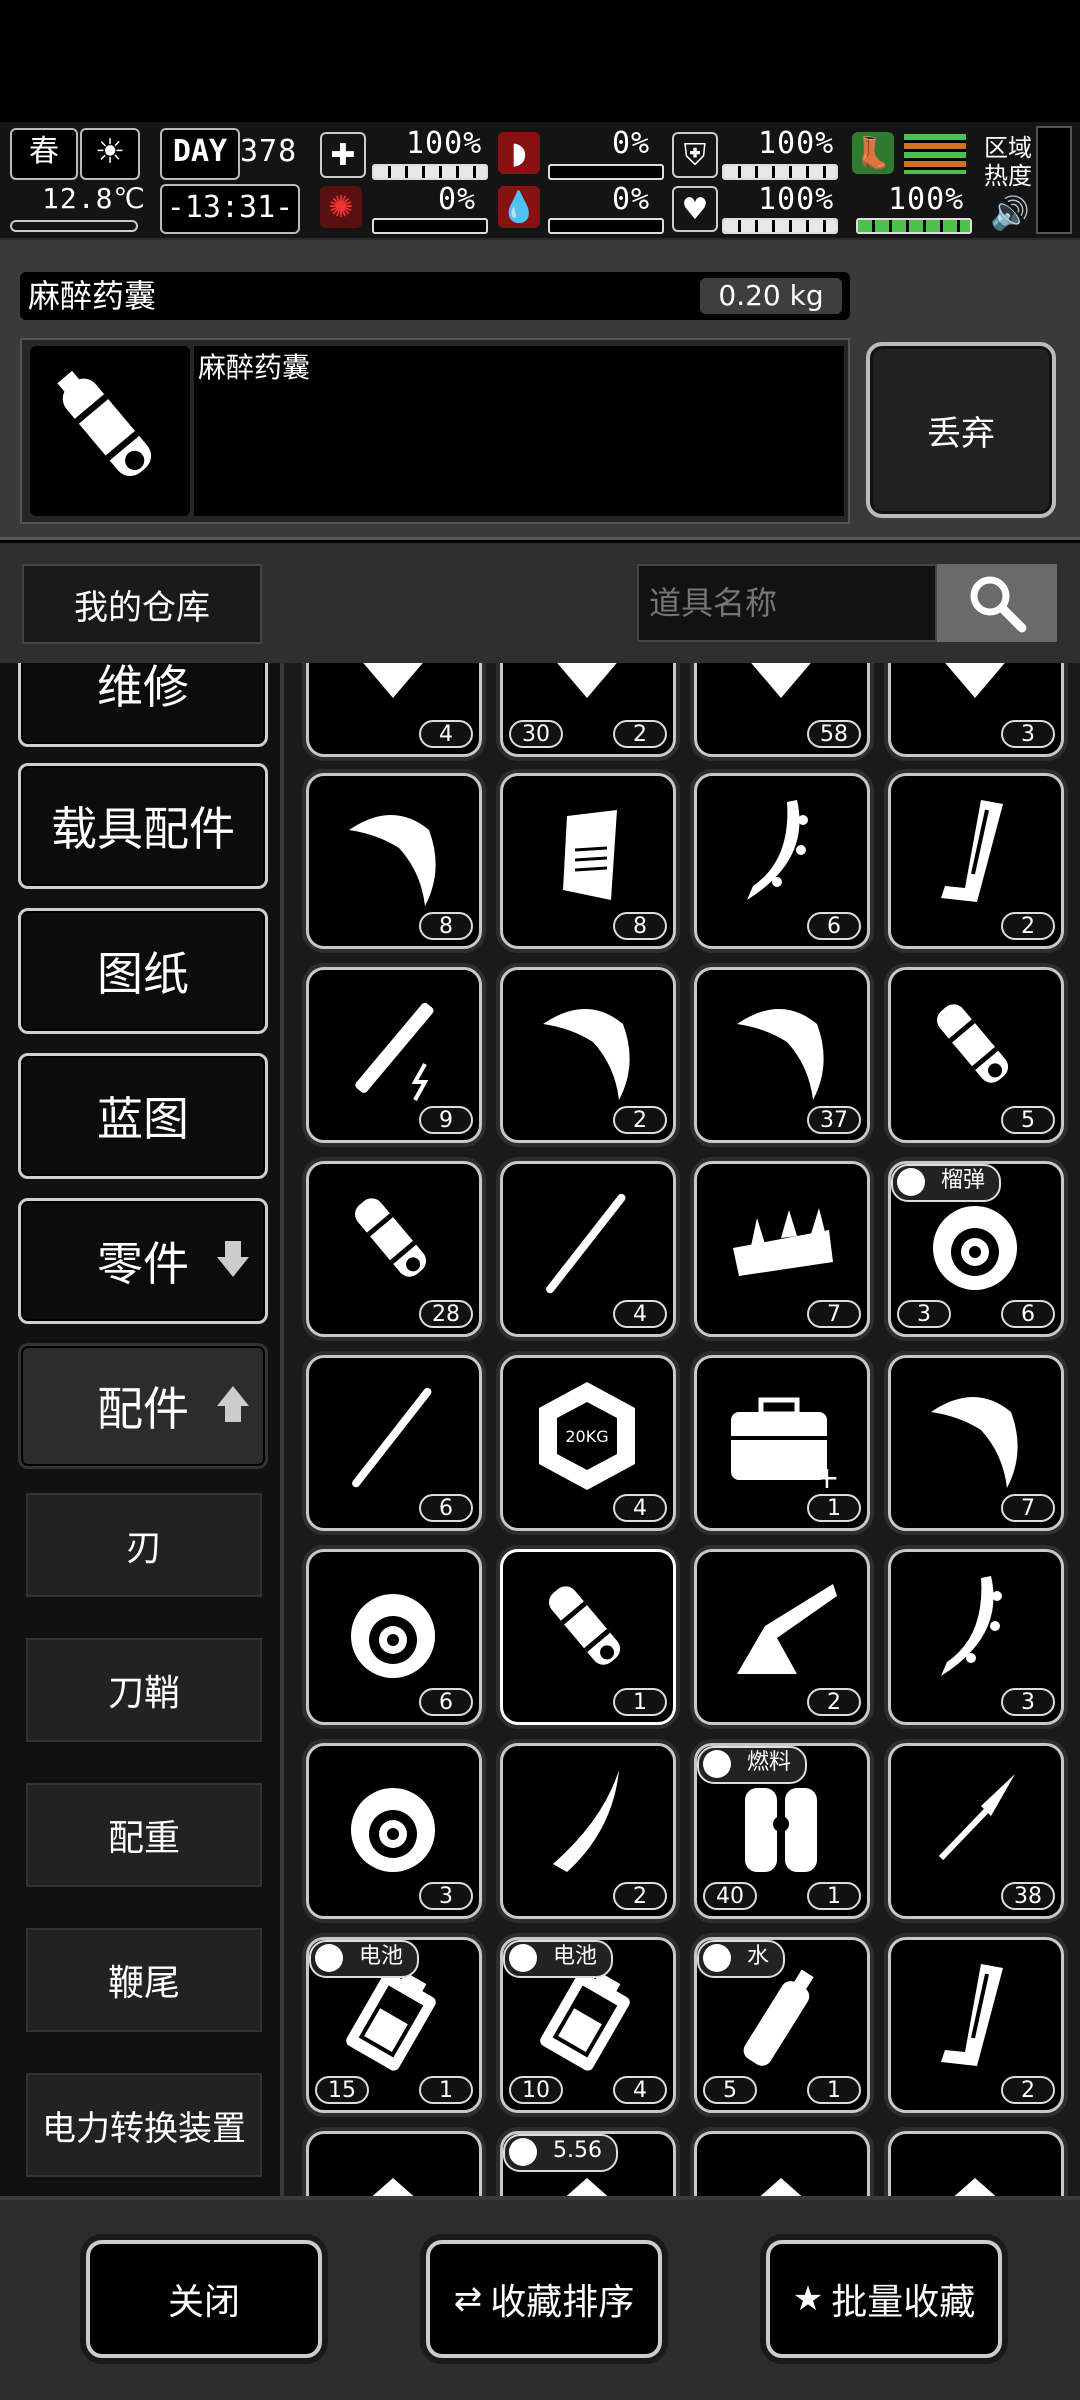  Describe the element at coordinates (782, 710) in the screenshot. I see `inventory-slot: 58` at that location.